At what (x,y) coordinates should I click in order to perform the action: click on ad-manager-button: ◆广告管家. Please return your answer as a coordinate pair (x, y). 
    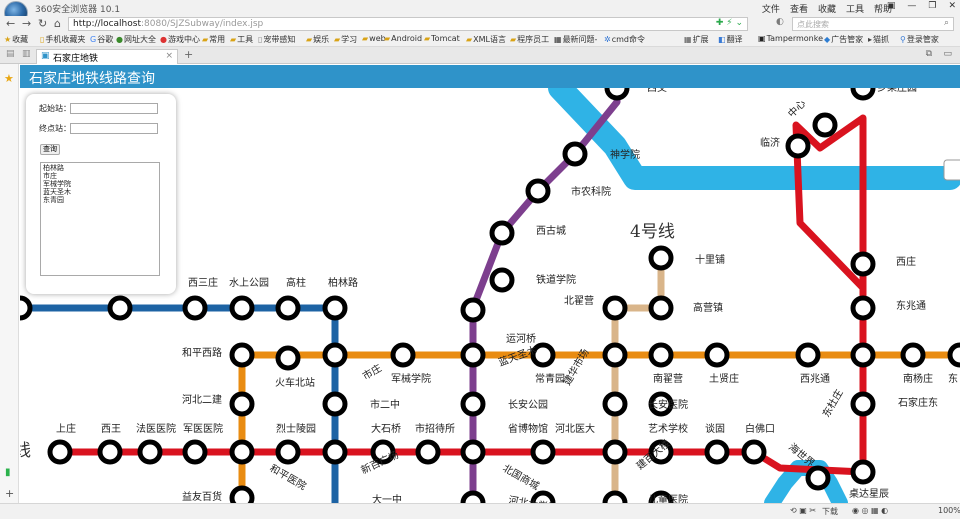
    Looking at the image, I should click on (843, 39).